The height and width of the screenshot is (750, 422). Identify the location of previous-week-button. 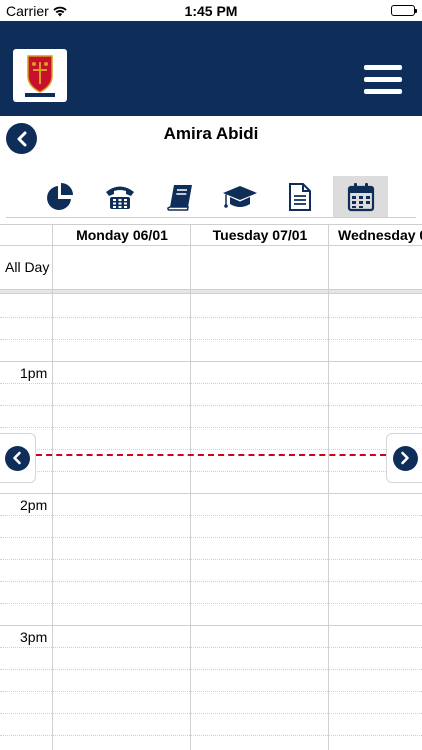
(18, 458).